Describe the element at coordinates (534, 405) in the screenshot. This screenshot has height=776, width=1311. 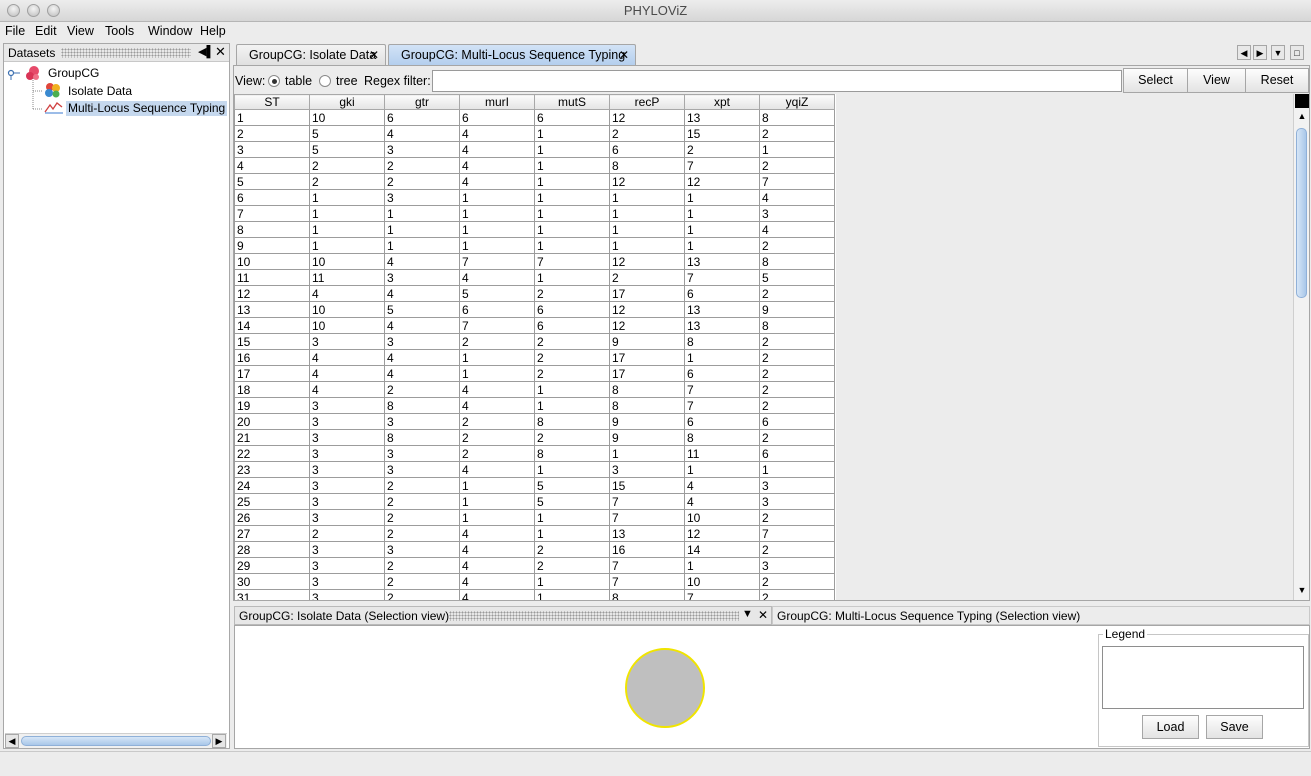
I see `table-row: 19 3 8 4 1 8 7 2` at that location.